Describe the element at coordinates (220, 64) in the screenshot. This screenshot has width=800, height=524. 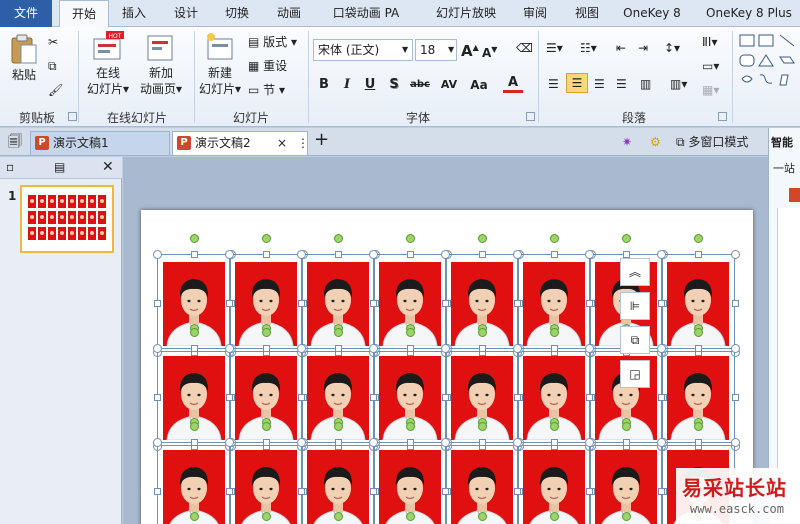
I see `new-slide-button: 新建 幻灯片▾` at that location.